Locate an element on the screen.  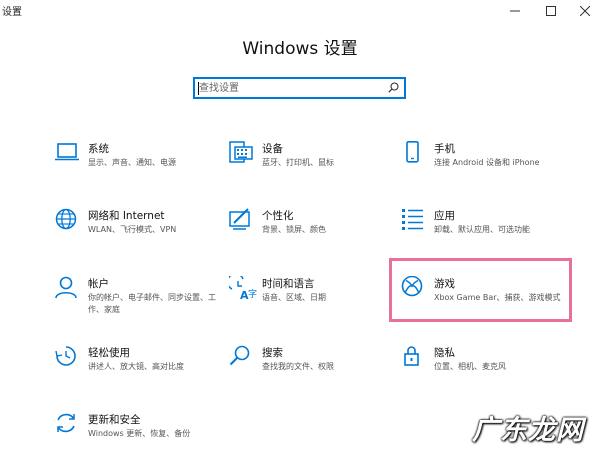
gaming-highlight-box is located at coordinates (480, 290).